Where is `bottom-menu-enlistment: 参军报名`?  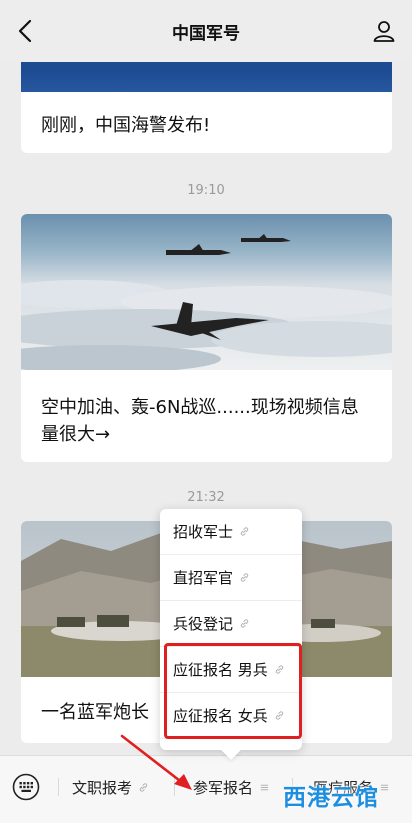
bottom-menu-enlistment: 参军报名 is located at coordinates (231, 787).